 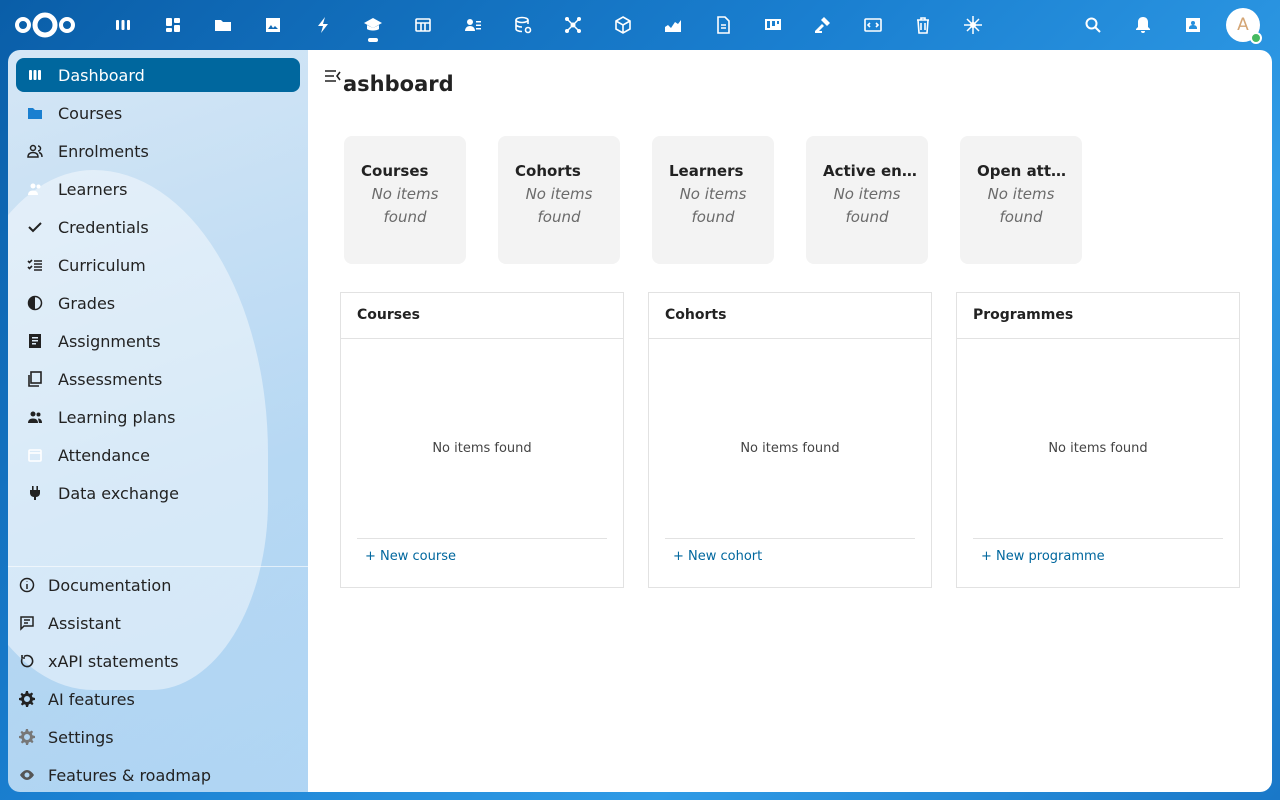 What do you see at coordinates (110, 379) in the screenshot?
I see `sidebar-item-label: Assessments` at bounding box center [110, 379].